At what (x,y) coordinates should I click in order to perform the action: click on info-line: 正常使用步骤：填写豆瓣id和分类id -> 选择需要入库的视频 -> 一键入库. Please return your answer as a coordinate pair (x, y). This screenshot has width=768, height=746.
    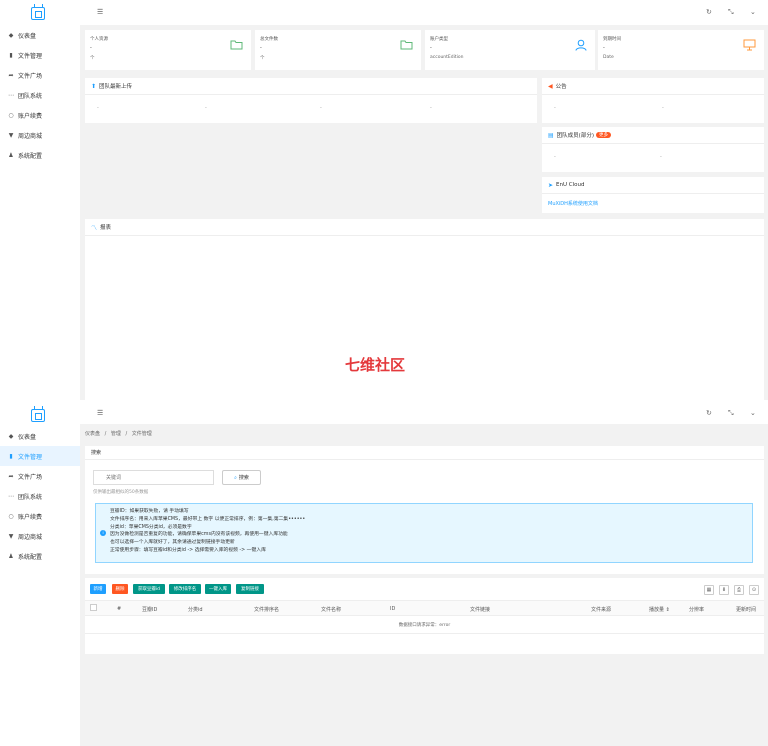
    Looking at the image, I should click on (188, 550).